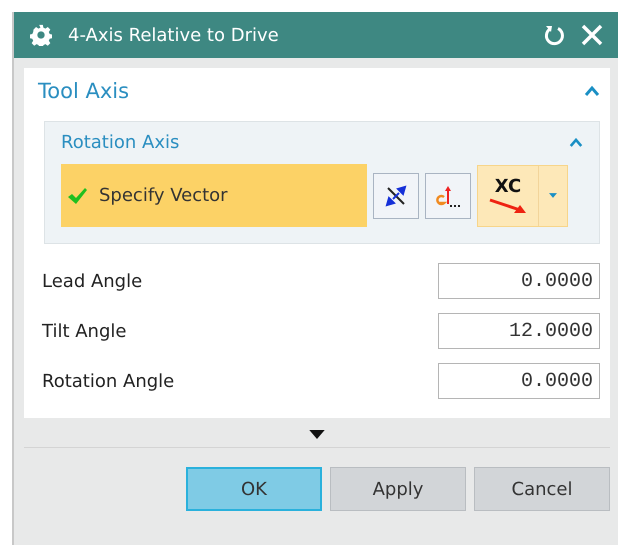  What do you see at coordinates (214, 195) in the screenshot?
I see `specify-vector-button: Specify Vector` at bounding box center [214, 195].